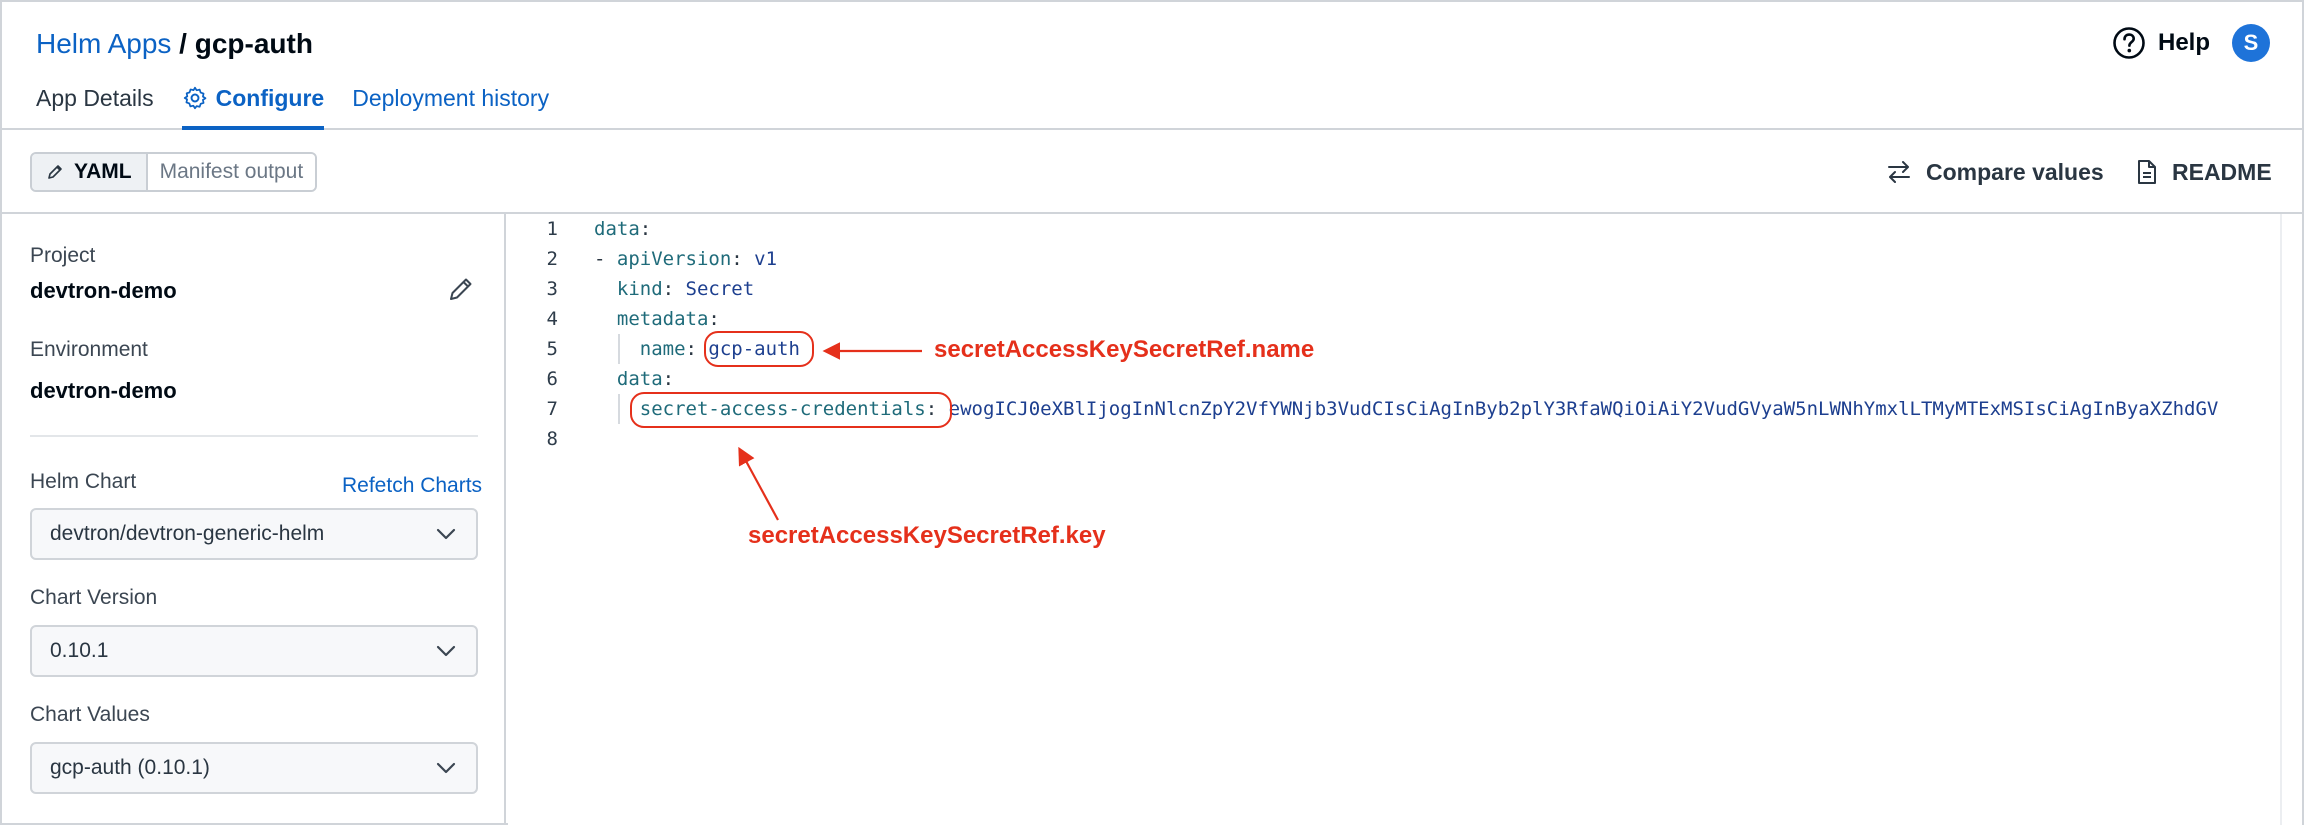  I want to click on name-annotation-label: secretAccessKeySecretRef.name, so click(1124, 349).